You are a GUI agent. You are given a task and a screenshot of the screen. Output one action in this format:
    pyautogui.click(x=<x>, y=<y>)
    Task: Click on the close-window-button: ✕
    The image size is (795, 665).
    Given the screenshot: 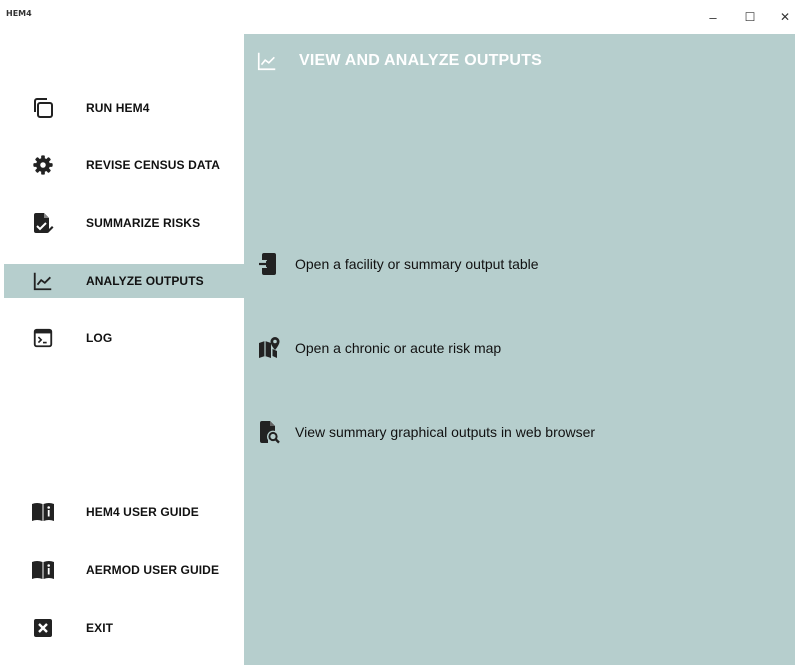 What is the action you would take?
    pyautogui.click(x=782, y=17)
    